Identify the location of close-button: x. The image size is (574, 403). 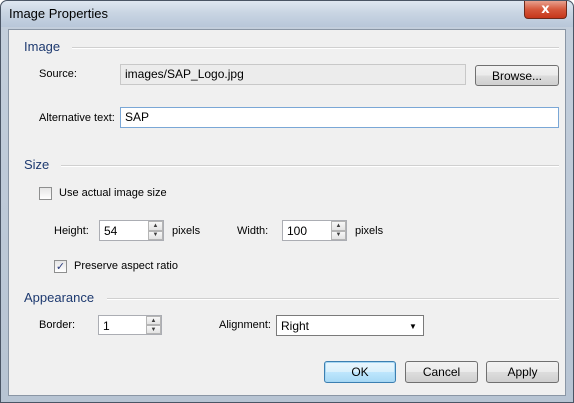
(545, 10).